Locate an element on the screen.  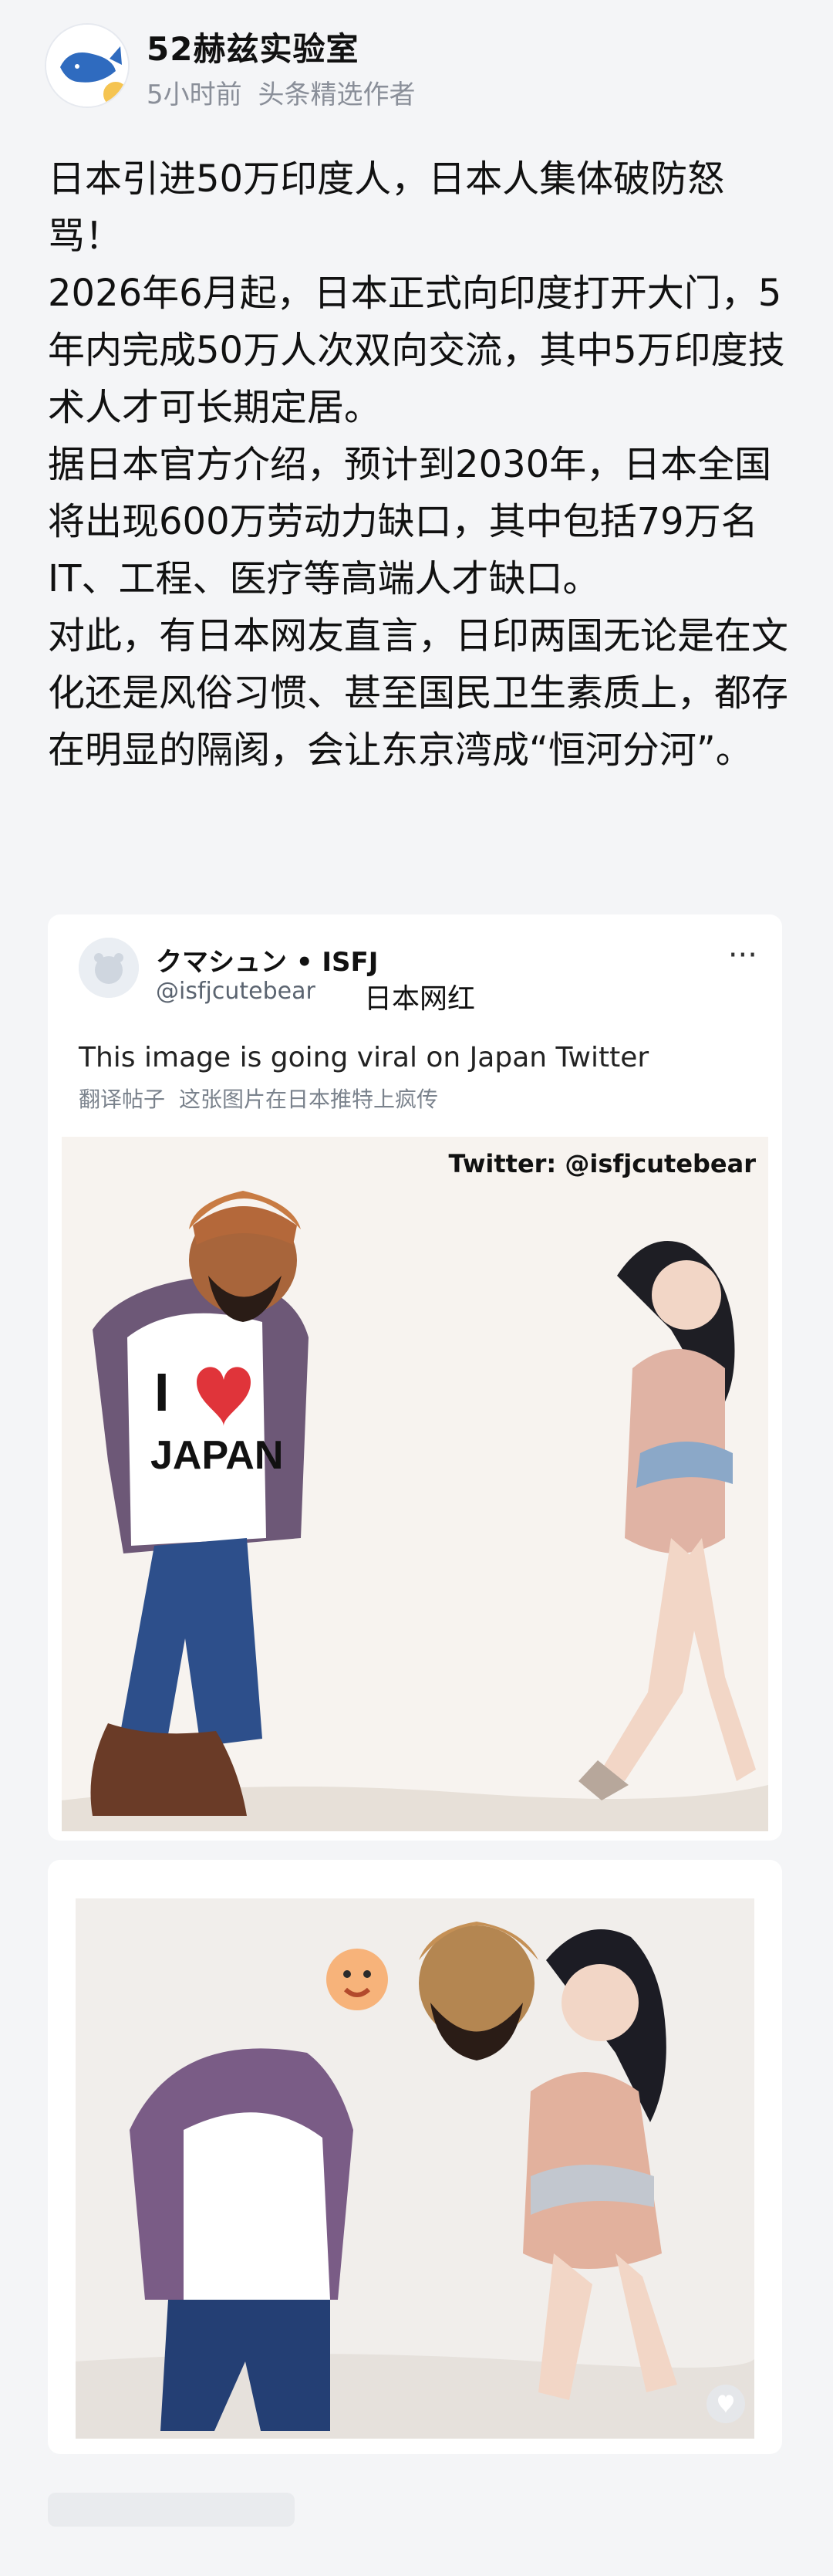
translate-text: 这张图片在日本推特上疯传 is located at coordinates (309, 1099).